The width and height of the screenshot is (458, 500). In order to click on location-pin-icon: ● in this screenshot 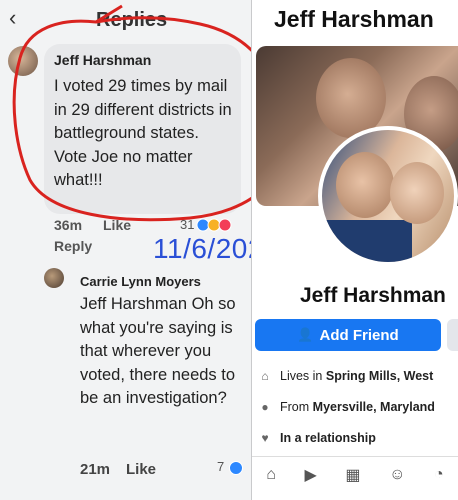, I will do `click(265, 407)`.